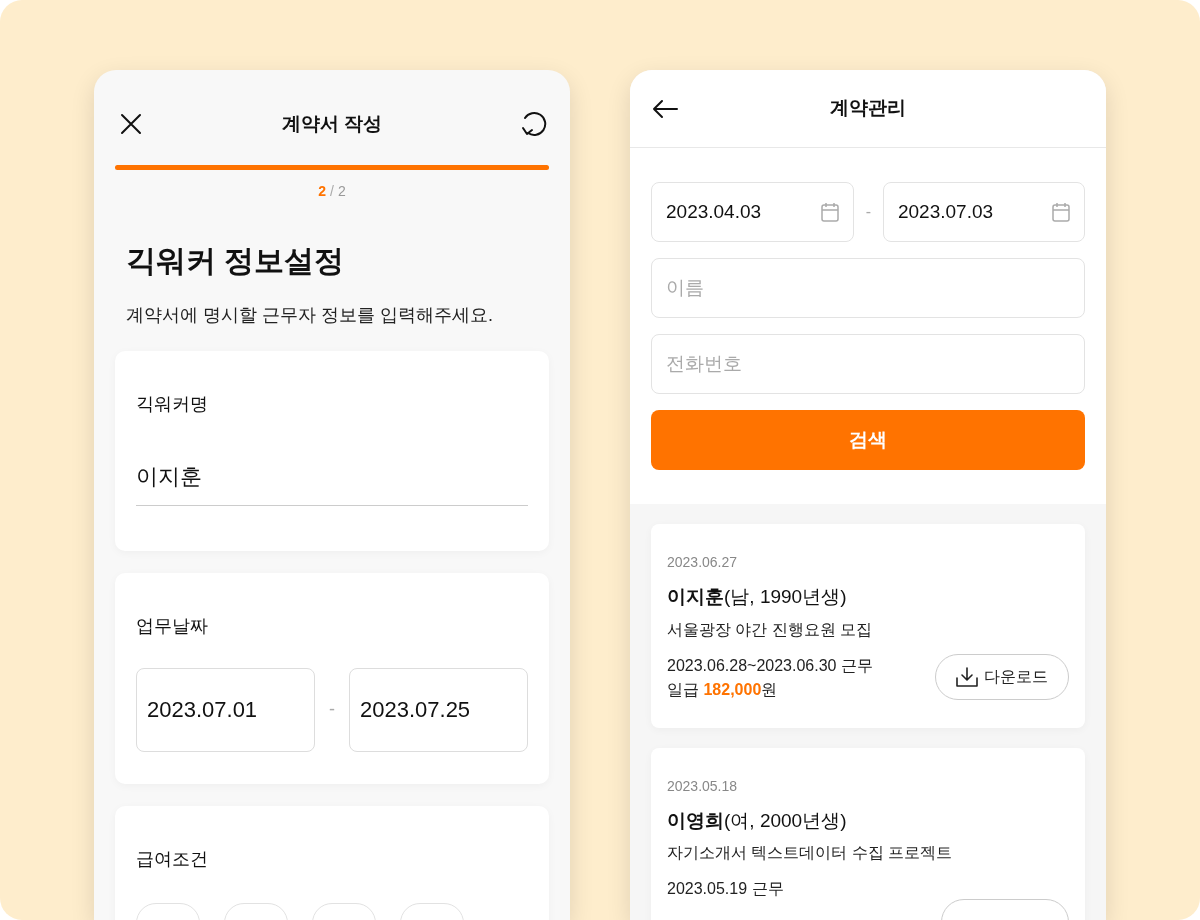 Image resolution: width=1200 pixels, height=920 pixels. I want to click on back-arrow-icon, so click(665, 108).